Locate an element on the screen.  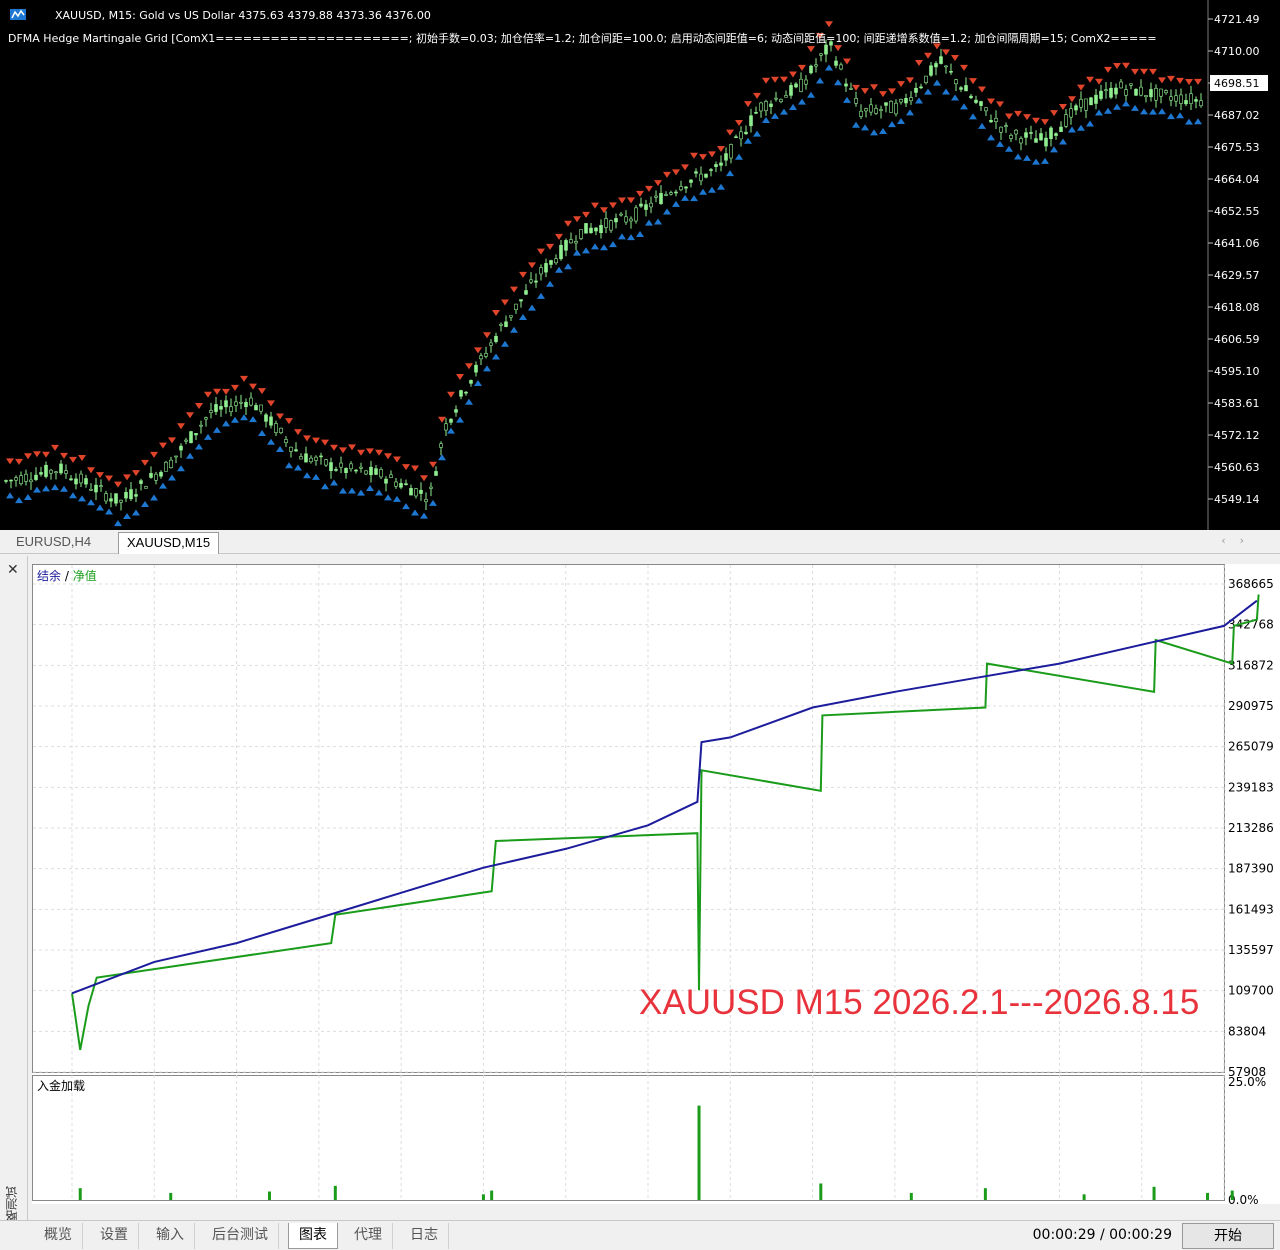
price-label: 4687.02 is located at coordinates (1237, 115).